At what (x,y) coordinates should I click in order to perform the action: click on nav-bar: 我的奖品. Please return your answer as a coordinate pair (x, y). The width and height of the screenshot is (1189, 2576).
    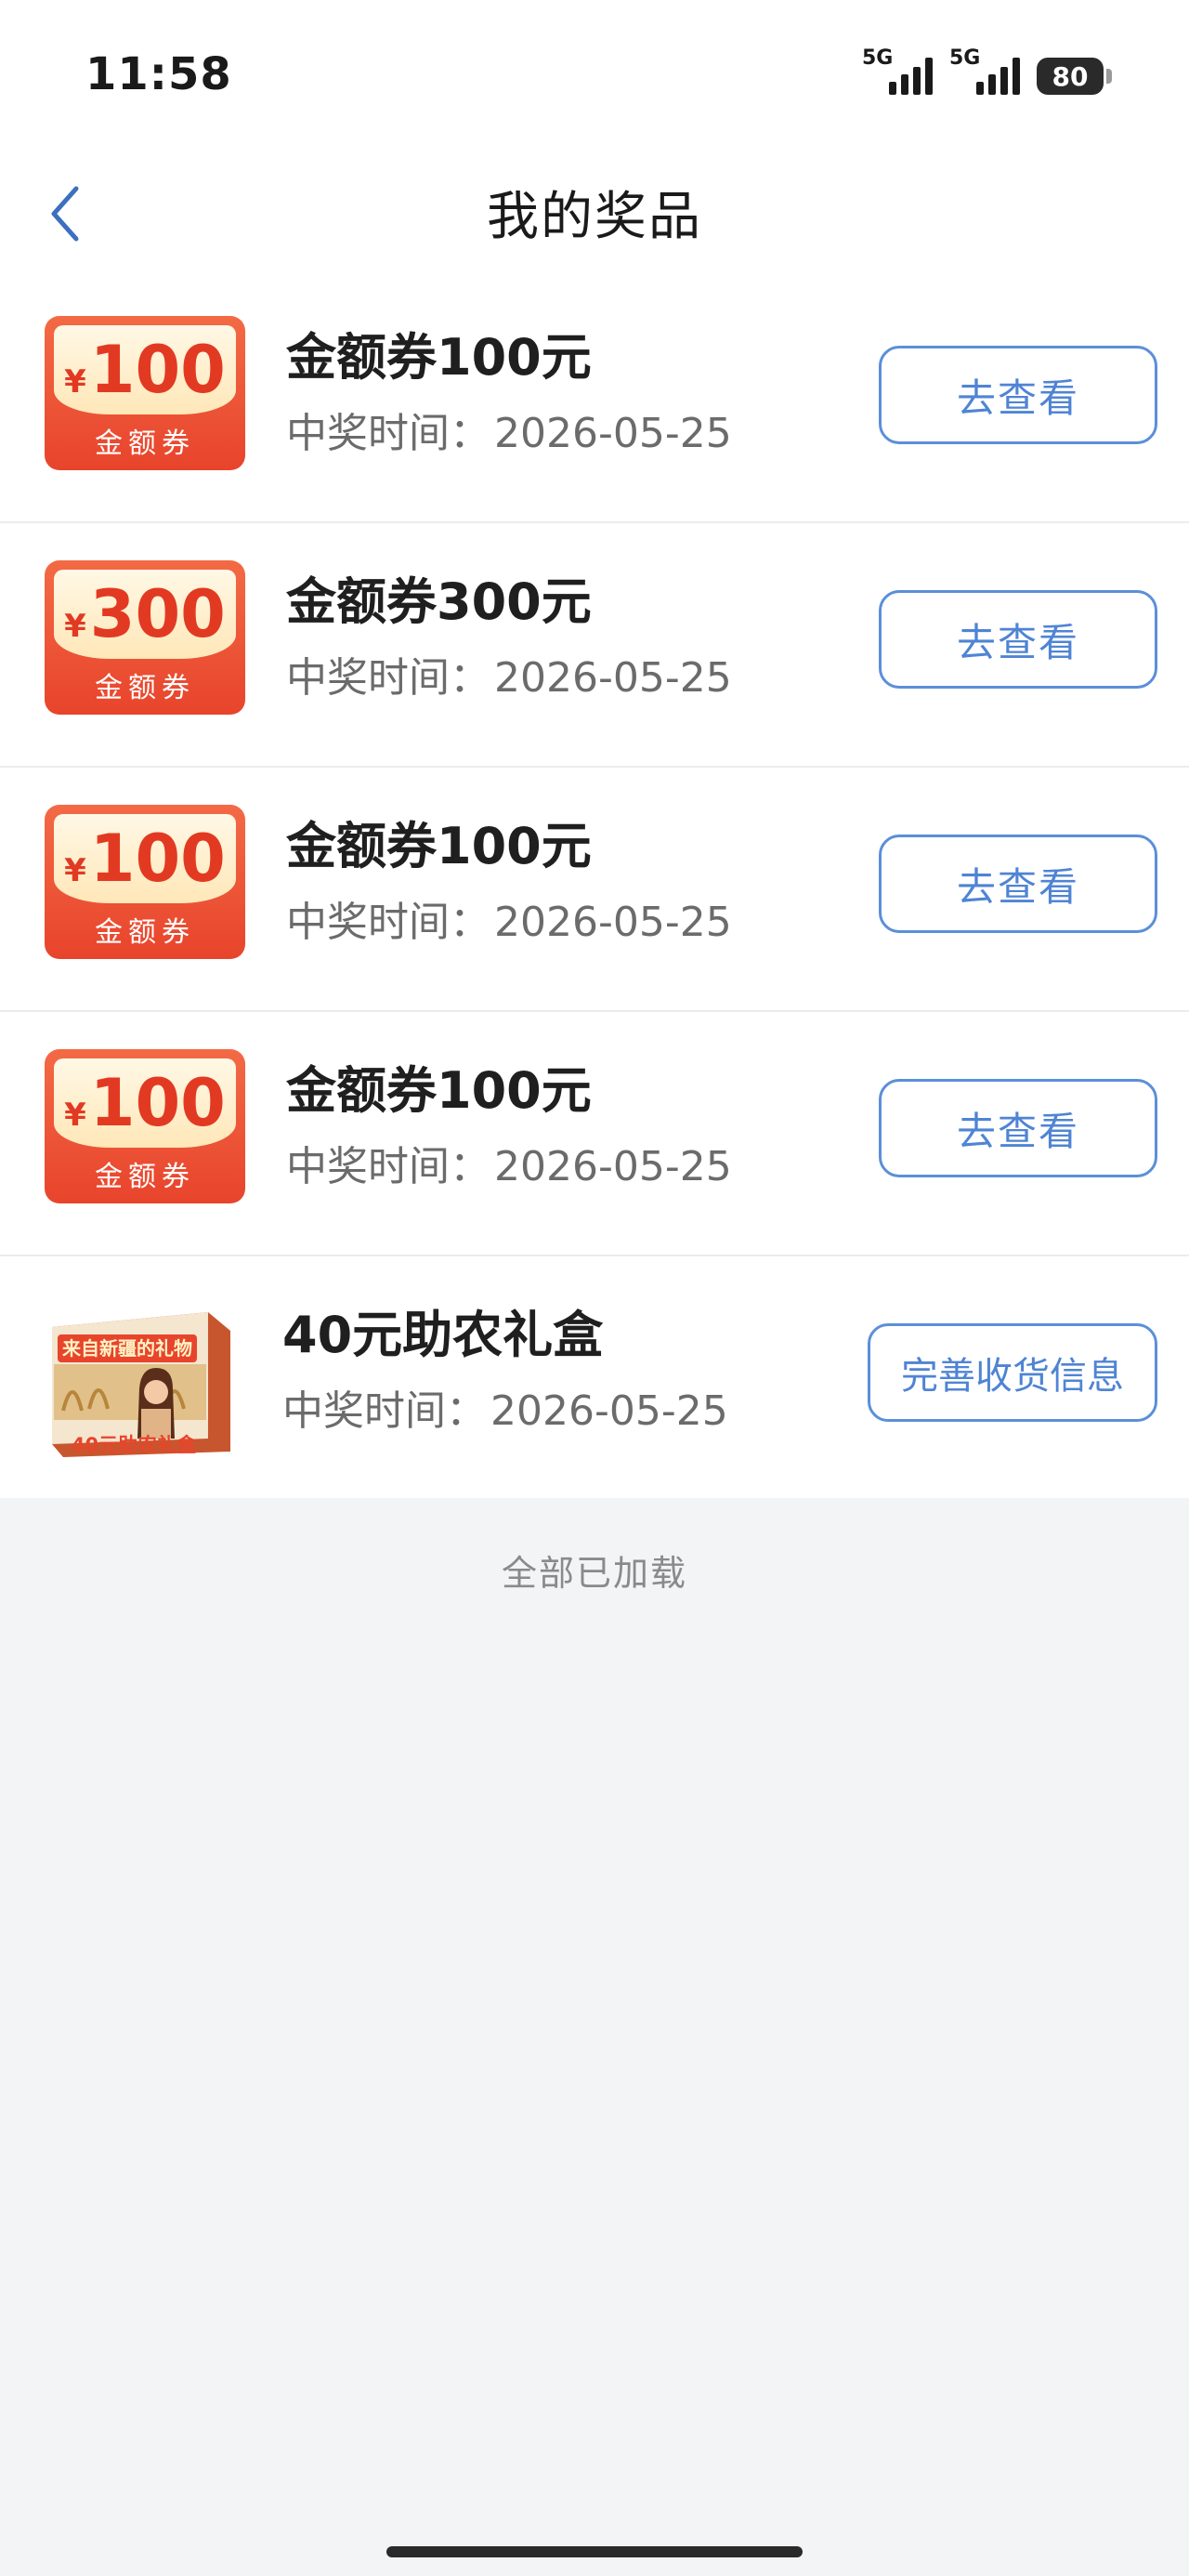
    Looking at the image, I should click on (594, 214).